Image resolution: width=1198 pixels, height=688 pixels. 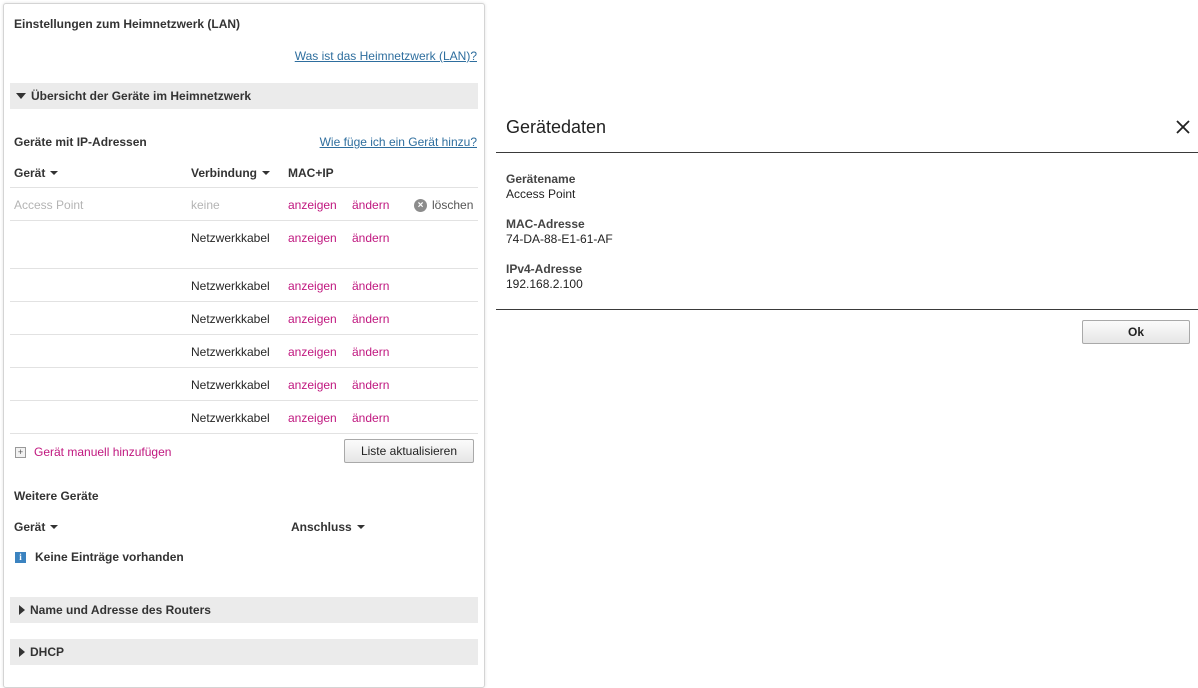 I want to click on mac-address-value: 74-DA-88-E1-61-AF, so click(x=559, y=239).